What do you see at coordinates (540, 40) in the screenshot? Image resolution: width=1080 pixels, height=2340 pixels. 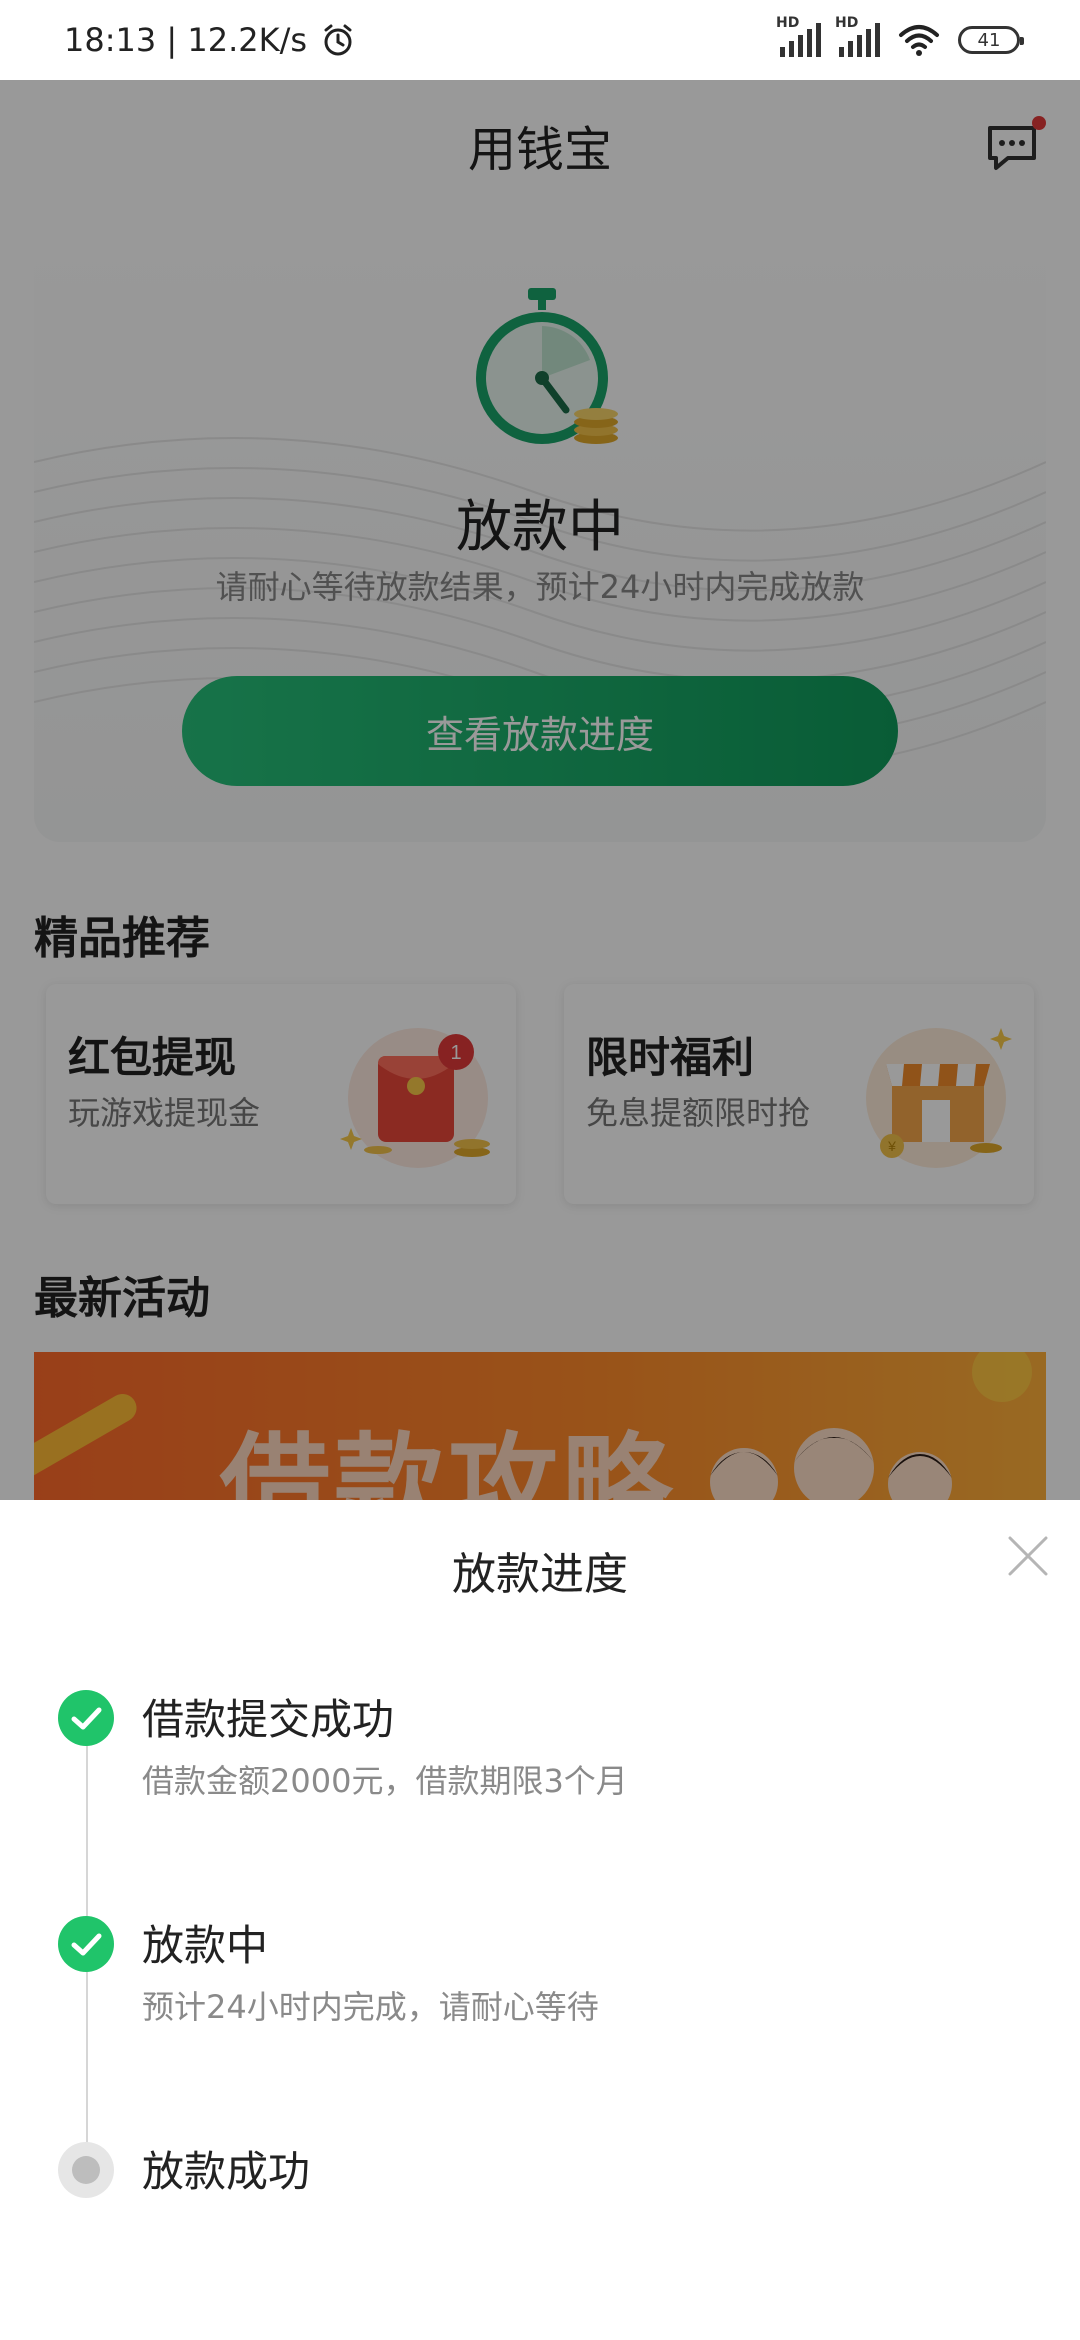 I see `status-bar: 18:13 | 12.2K/s HD HD 41` at bounding box center [540, 40].